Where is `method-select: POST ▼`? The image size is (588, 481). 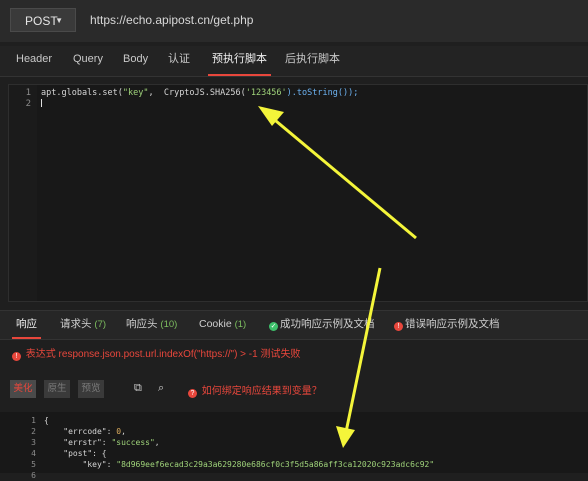 method-select: POST ▼ is located at coordinates (43, 20).